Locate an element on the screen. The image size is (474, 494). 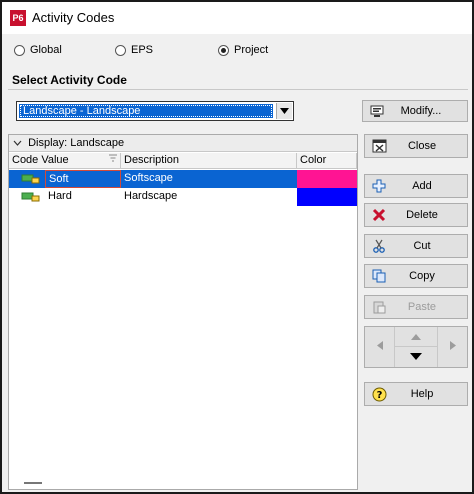
close-button: Close is located at coordinates (416, 146).